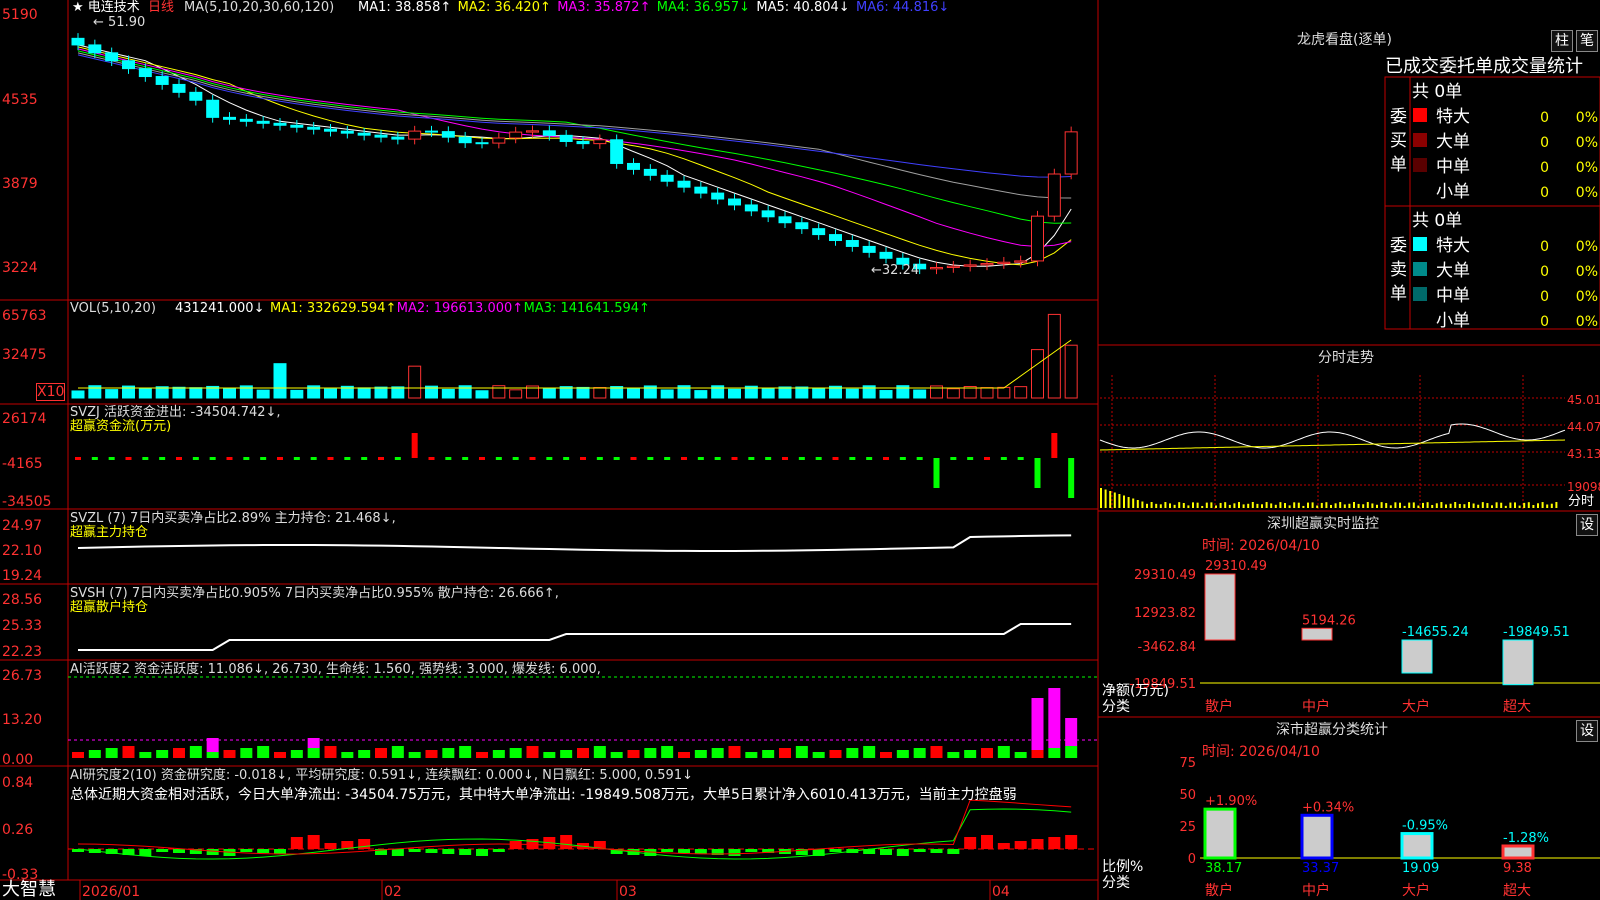 Image resolution: width=1600 pixels, height=900 pixels. I want to click on ma-legend-item: MA1: 38.858↑, so click(404, 7).